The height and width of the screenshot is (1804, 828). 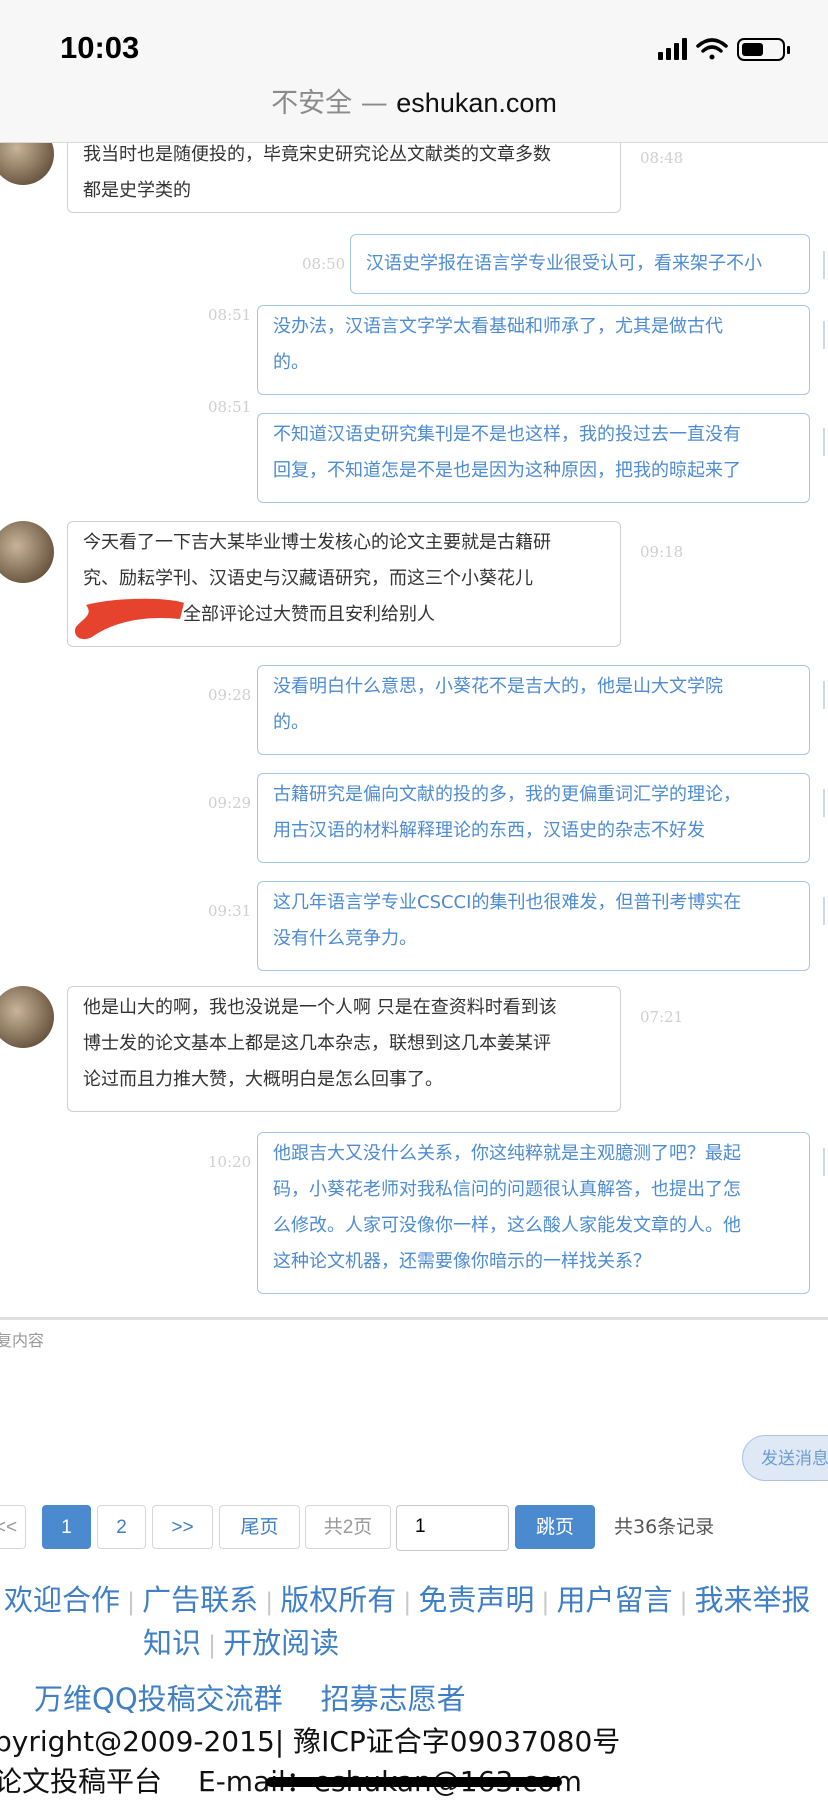 I want to click on redaction-scribble, so click(x=129, y=619).